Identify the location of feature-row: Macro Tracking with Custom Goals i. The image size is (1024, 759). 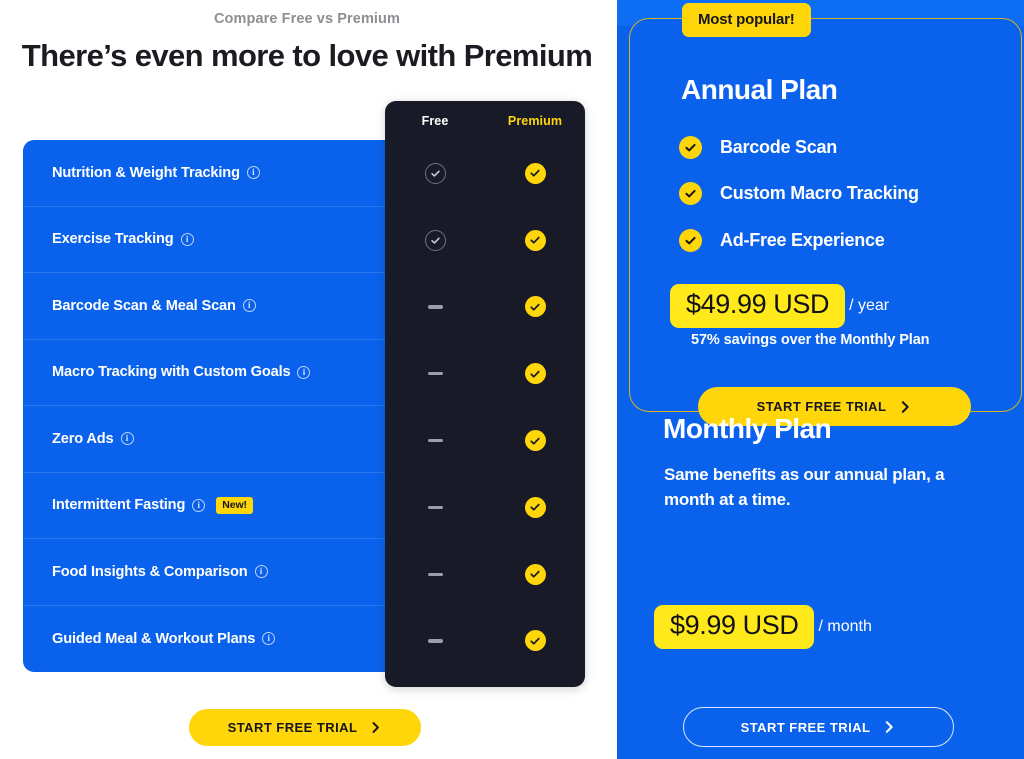
(215, 373).